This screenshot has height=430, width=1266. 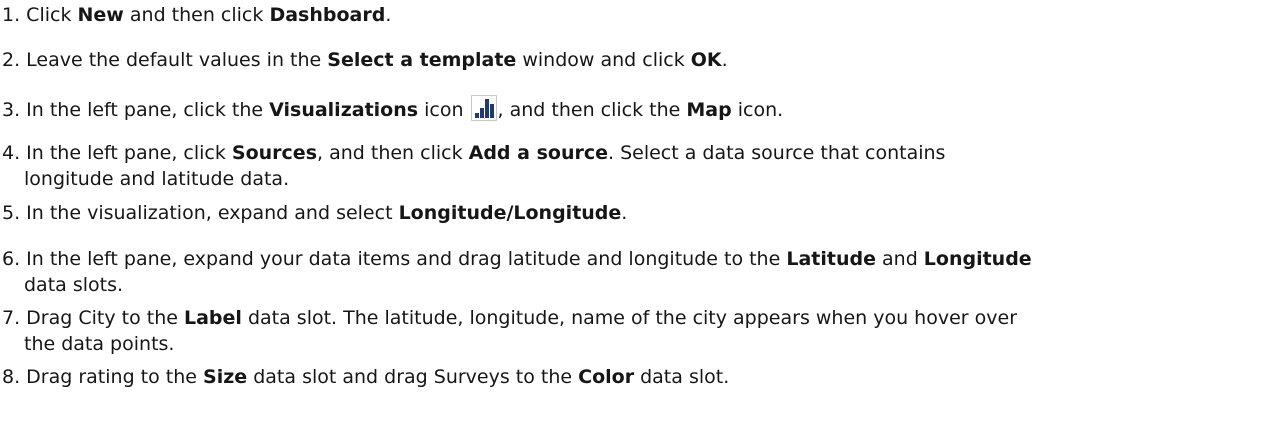 I want to click on step-text: data slot., so click(x=682, y=377).